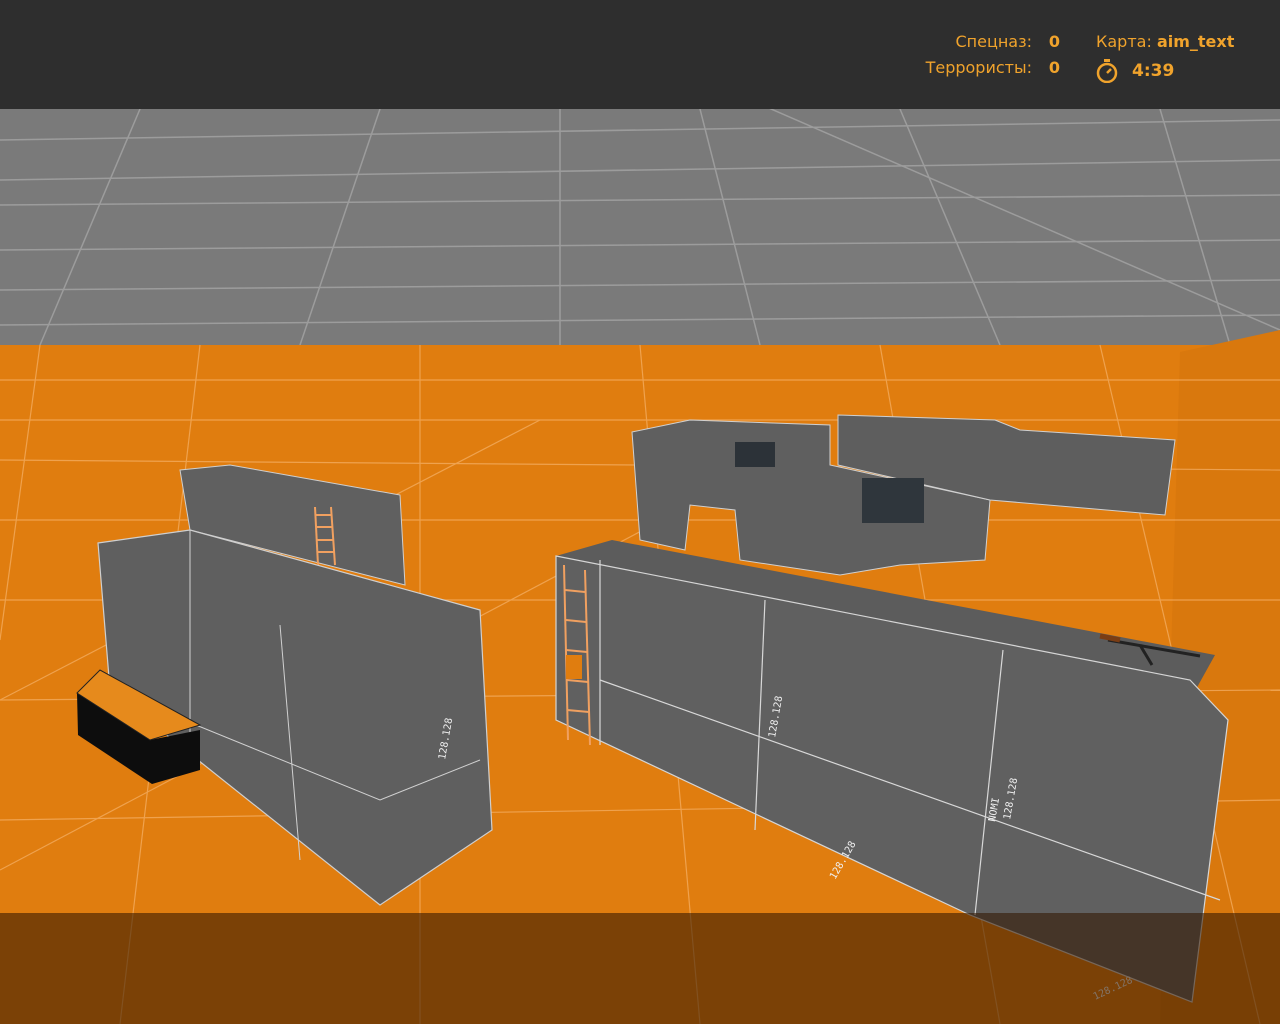  I want to click on map-name: aim_text, so click(1195, 41).